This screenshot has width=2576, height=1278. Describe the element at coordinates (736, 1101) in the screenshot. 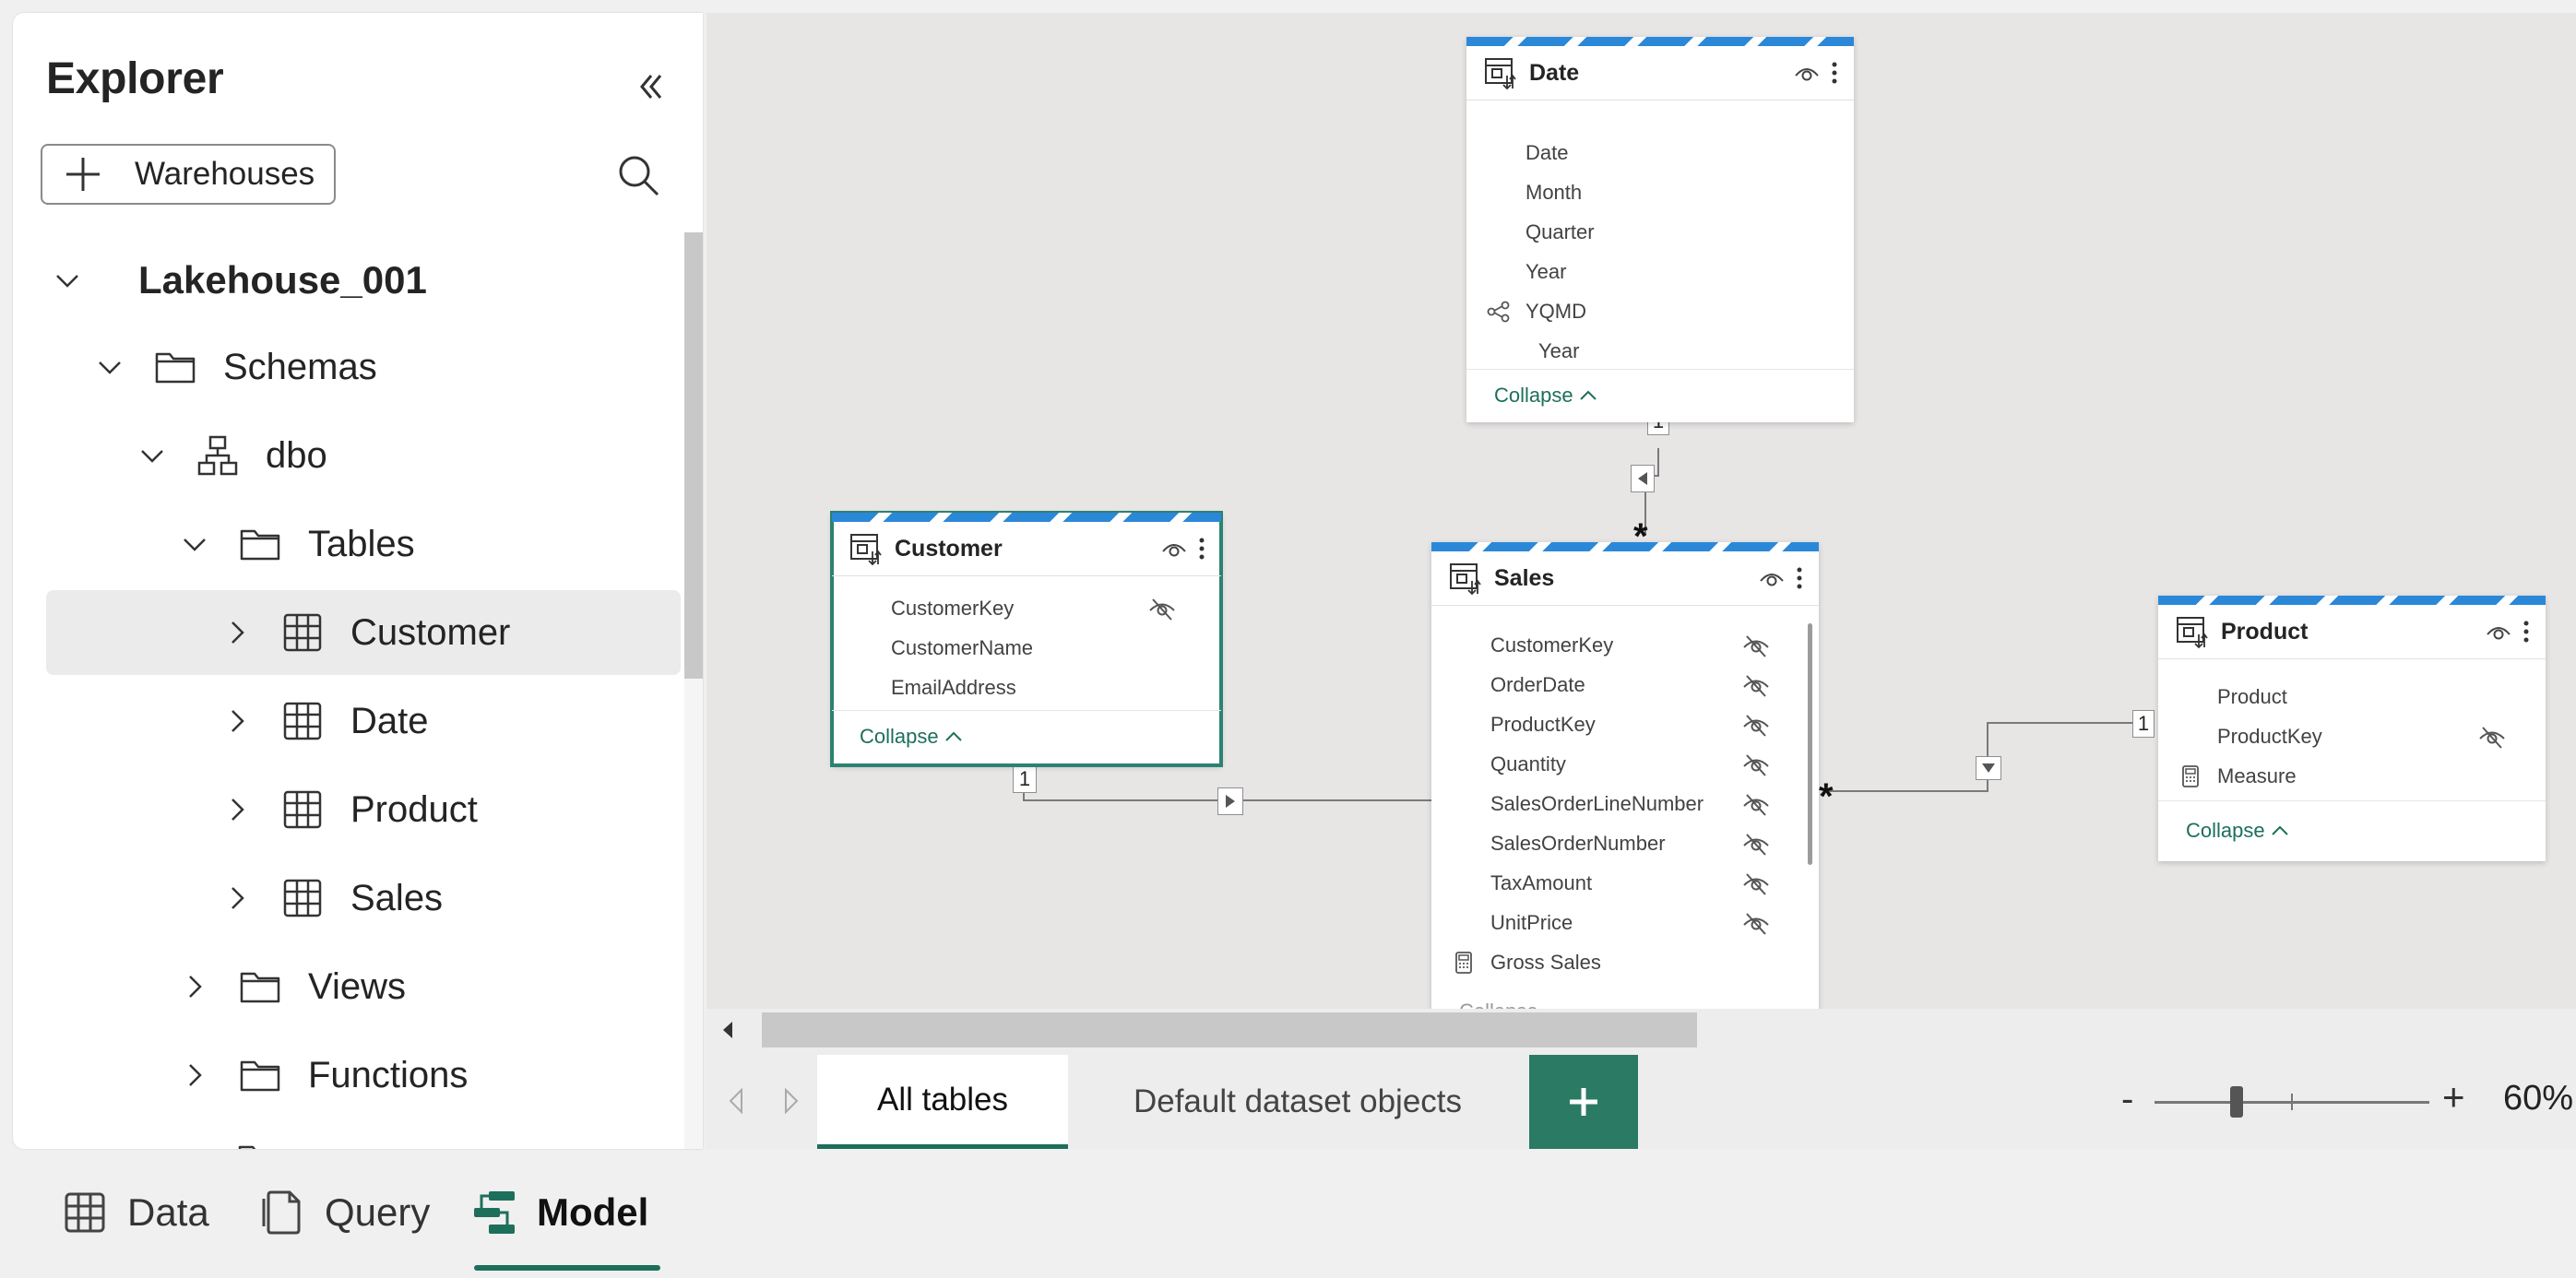

I see `tab-prev-icon` at that location.